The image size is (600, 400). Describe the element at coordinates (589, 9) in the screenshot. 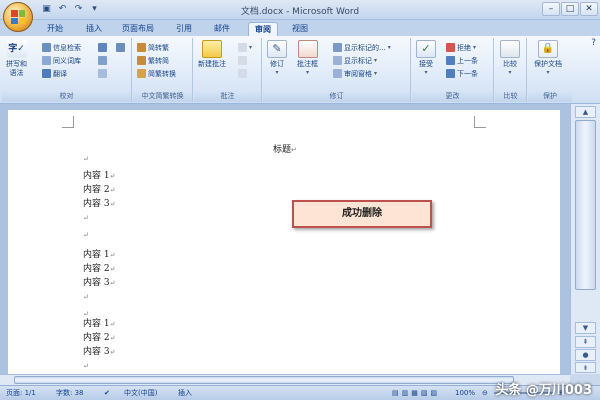

I see `close-button: ✕` at that location.